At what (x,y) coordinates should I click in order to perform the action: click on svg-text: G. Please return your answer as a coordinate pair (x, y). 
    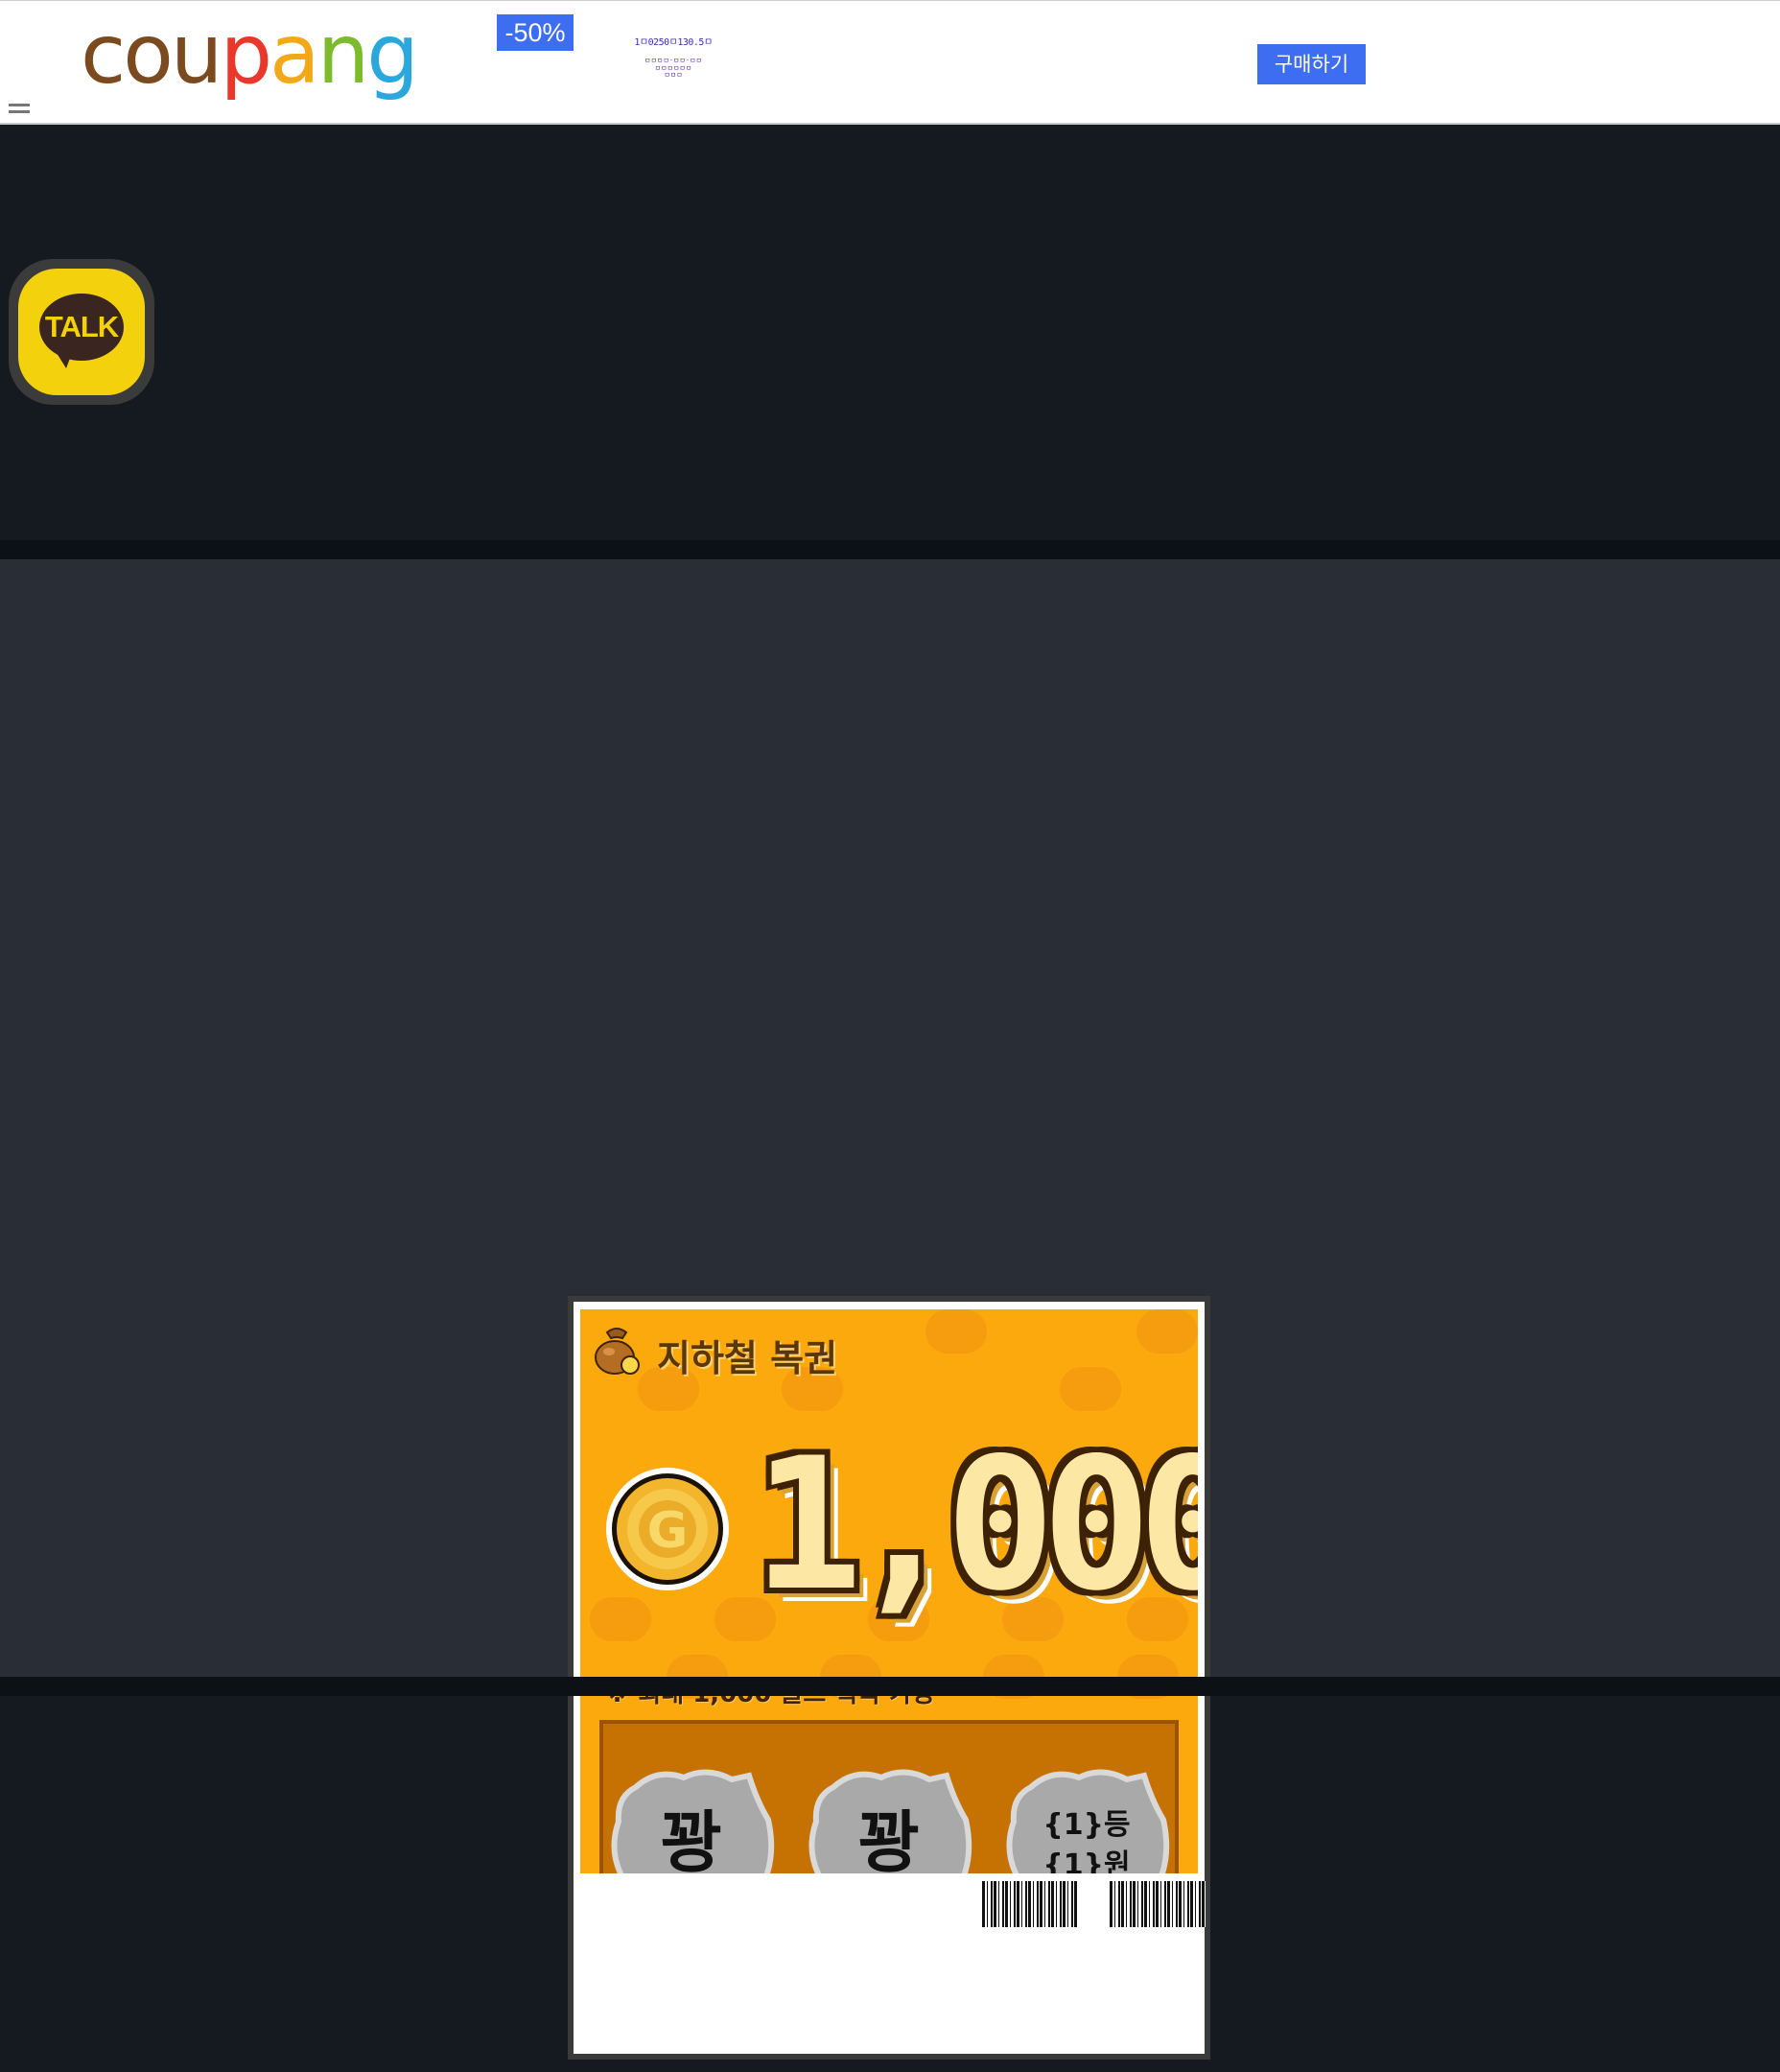
    Looking at the image, I should click on (668, 1531).